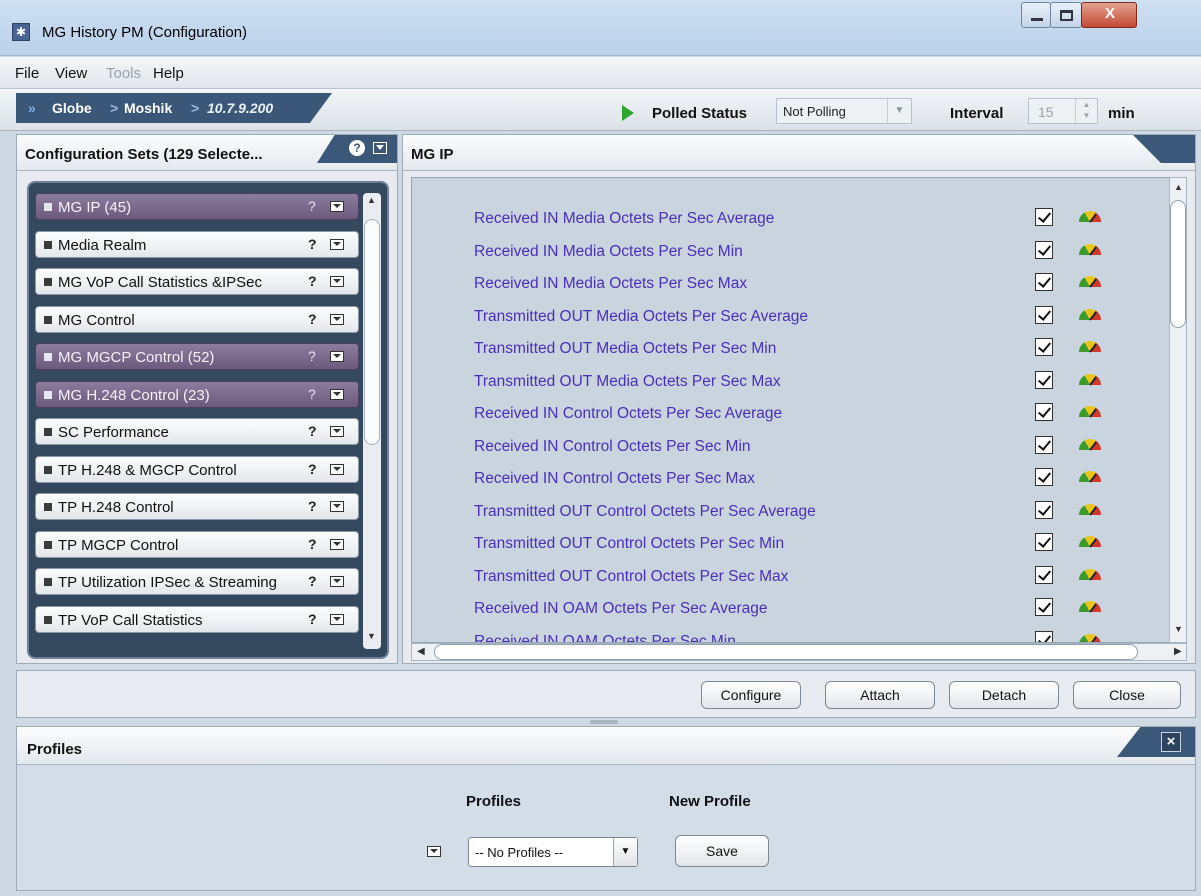  What do you see at coordinates (1109, 15) in the screenshot?
I see `window-close-button: X` at bounding box center [1109, 15].